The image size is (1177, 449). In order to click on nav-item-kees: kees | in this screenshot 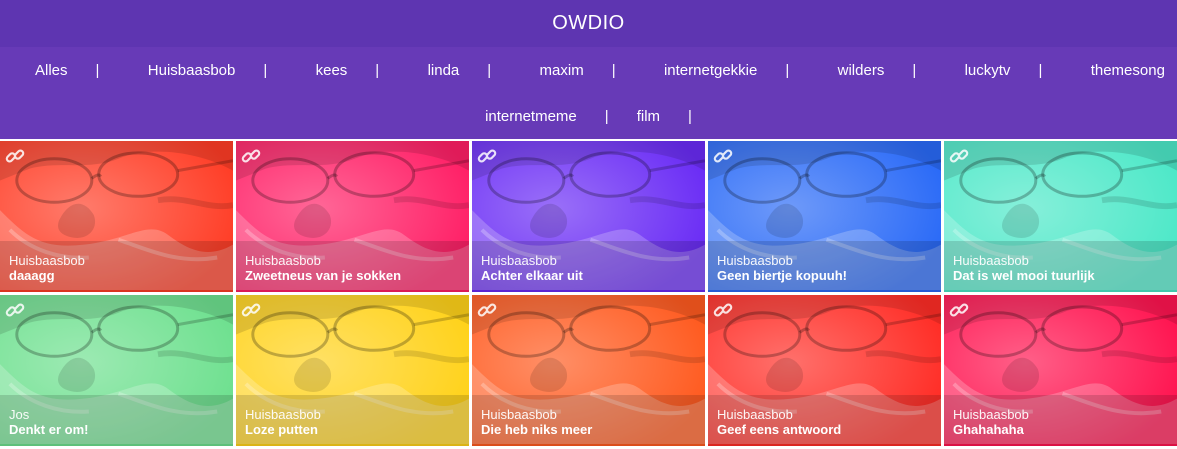, I will do `click(348, 70)`.